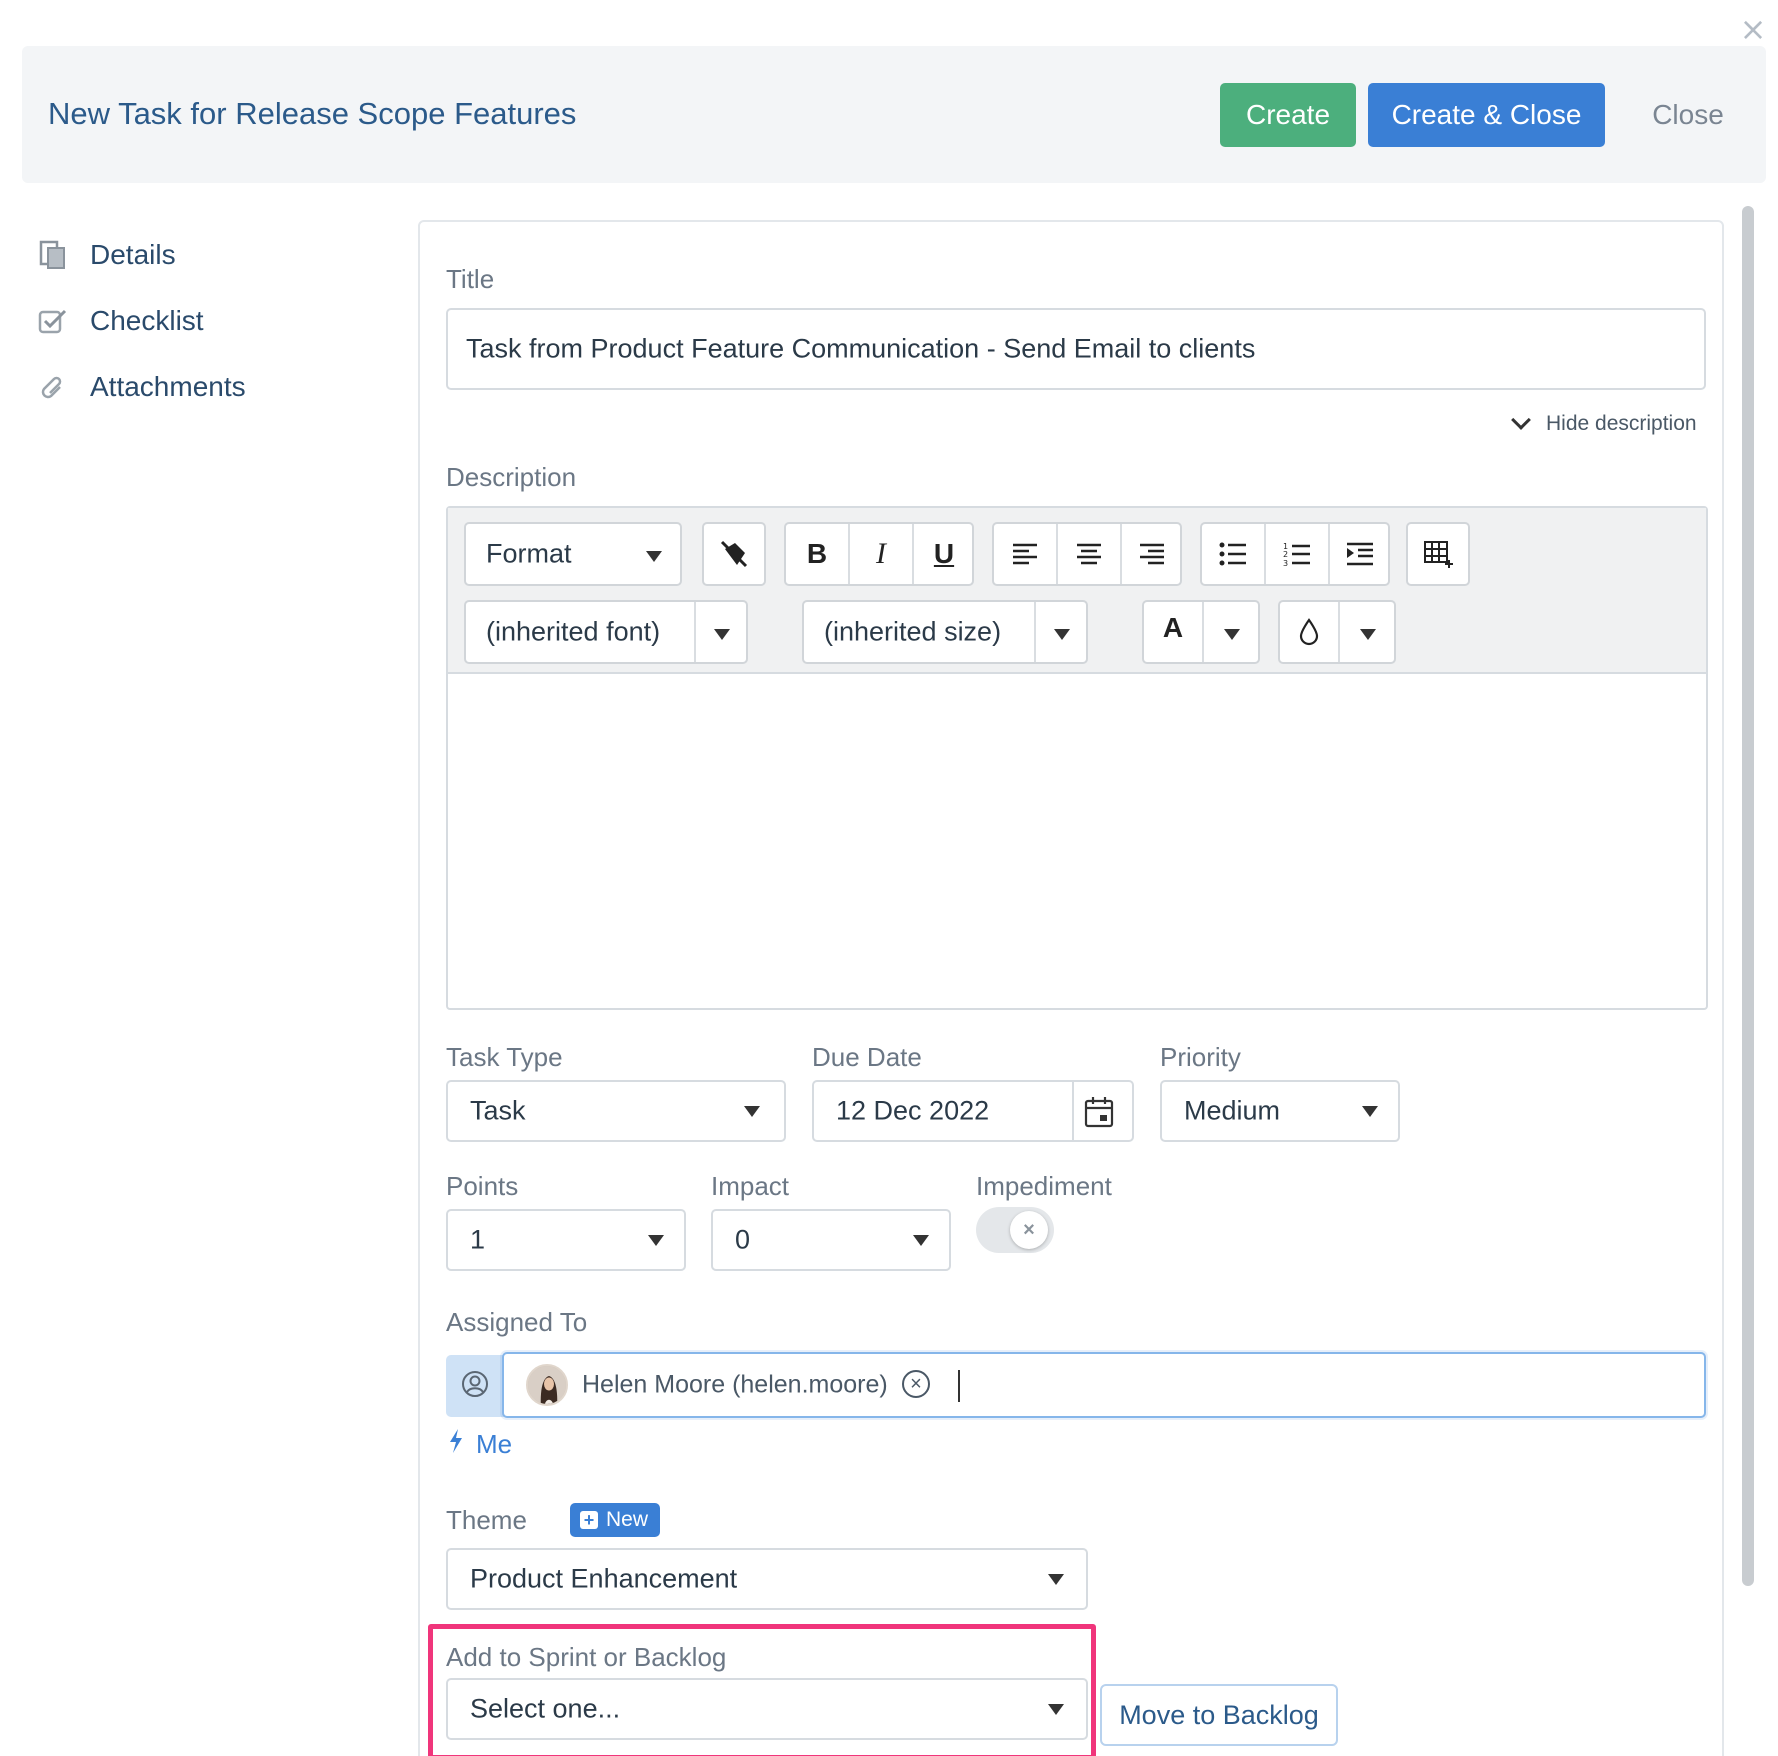 The image size is (1778, 1756). Describe the element at coordinates (959, 1386) in the screenshot. I see `text-cursor` at that location.